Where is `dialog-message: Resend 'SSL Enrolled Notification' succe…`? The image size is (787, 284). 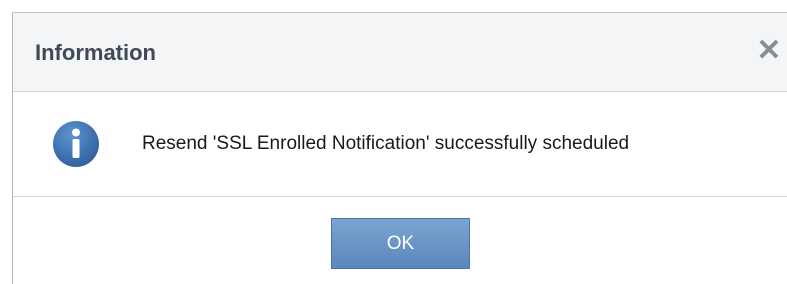 dialog-message: Resend 'SSL Enrolled Notification' succe… is located at coordinates (386, 143).